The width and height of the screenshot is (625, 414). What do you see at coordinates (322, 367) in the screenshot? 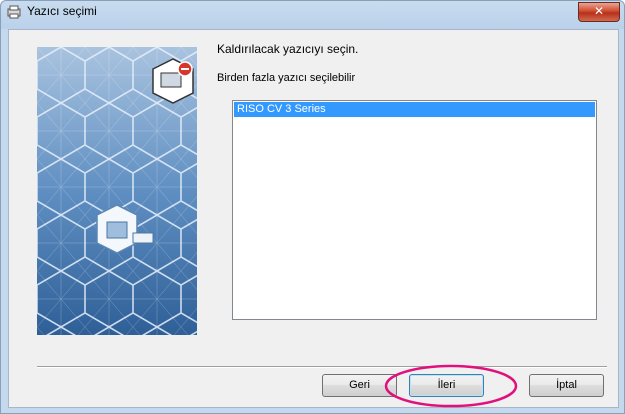
I see `divider` at bounding box center [322, 367].